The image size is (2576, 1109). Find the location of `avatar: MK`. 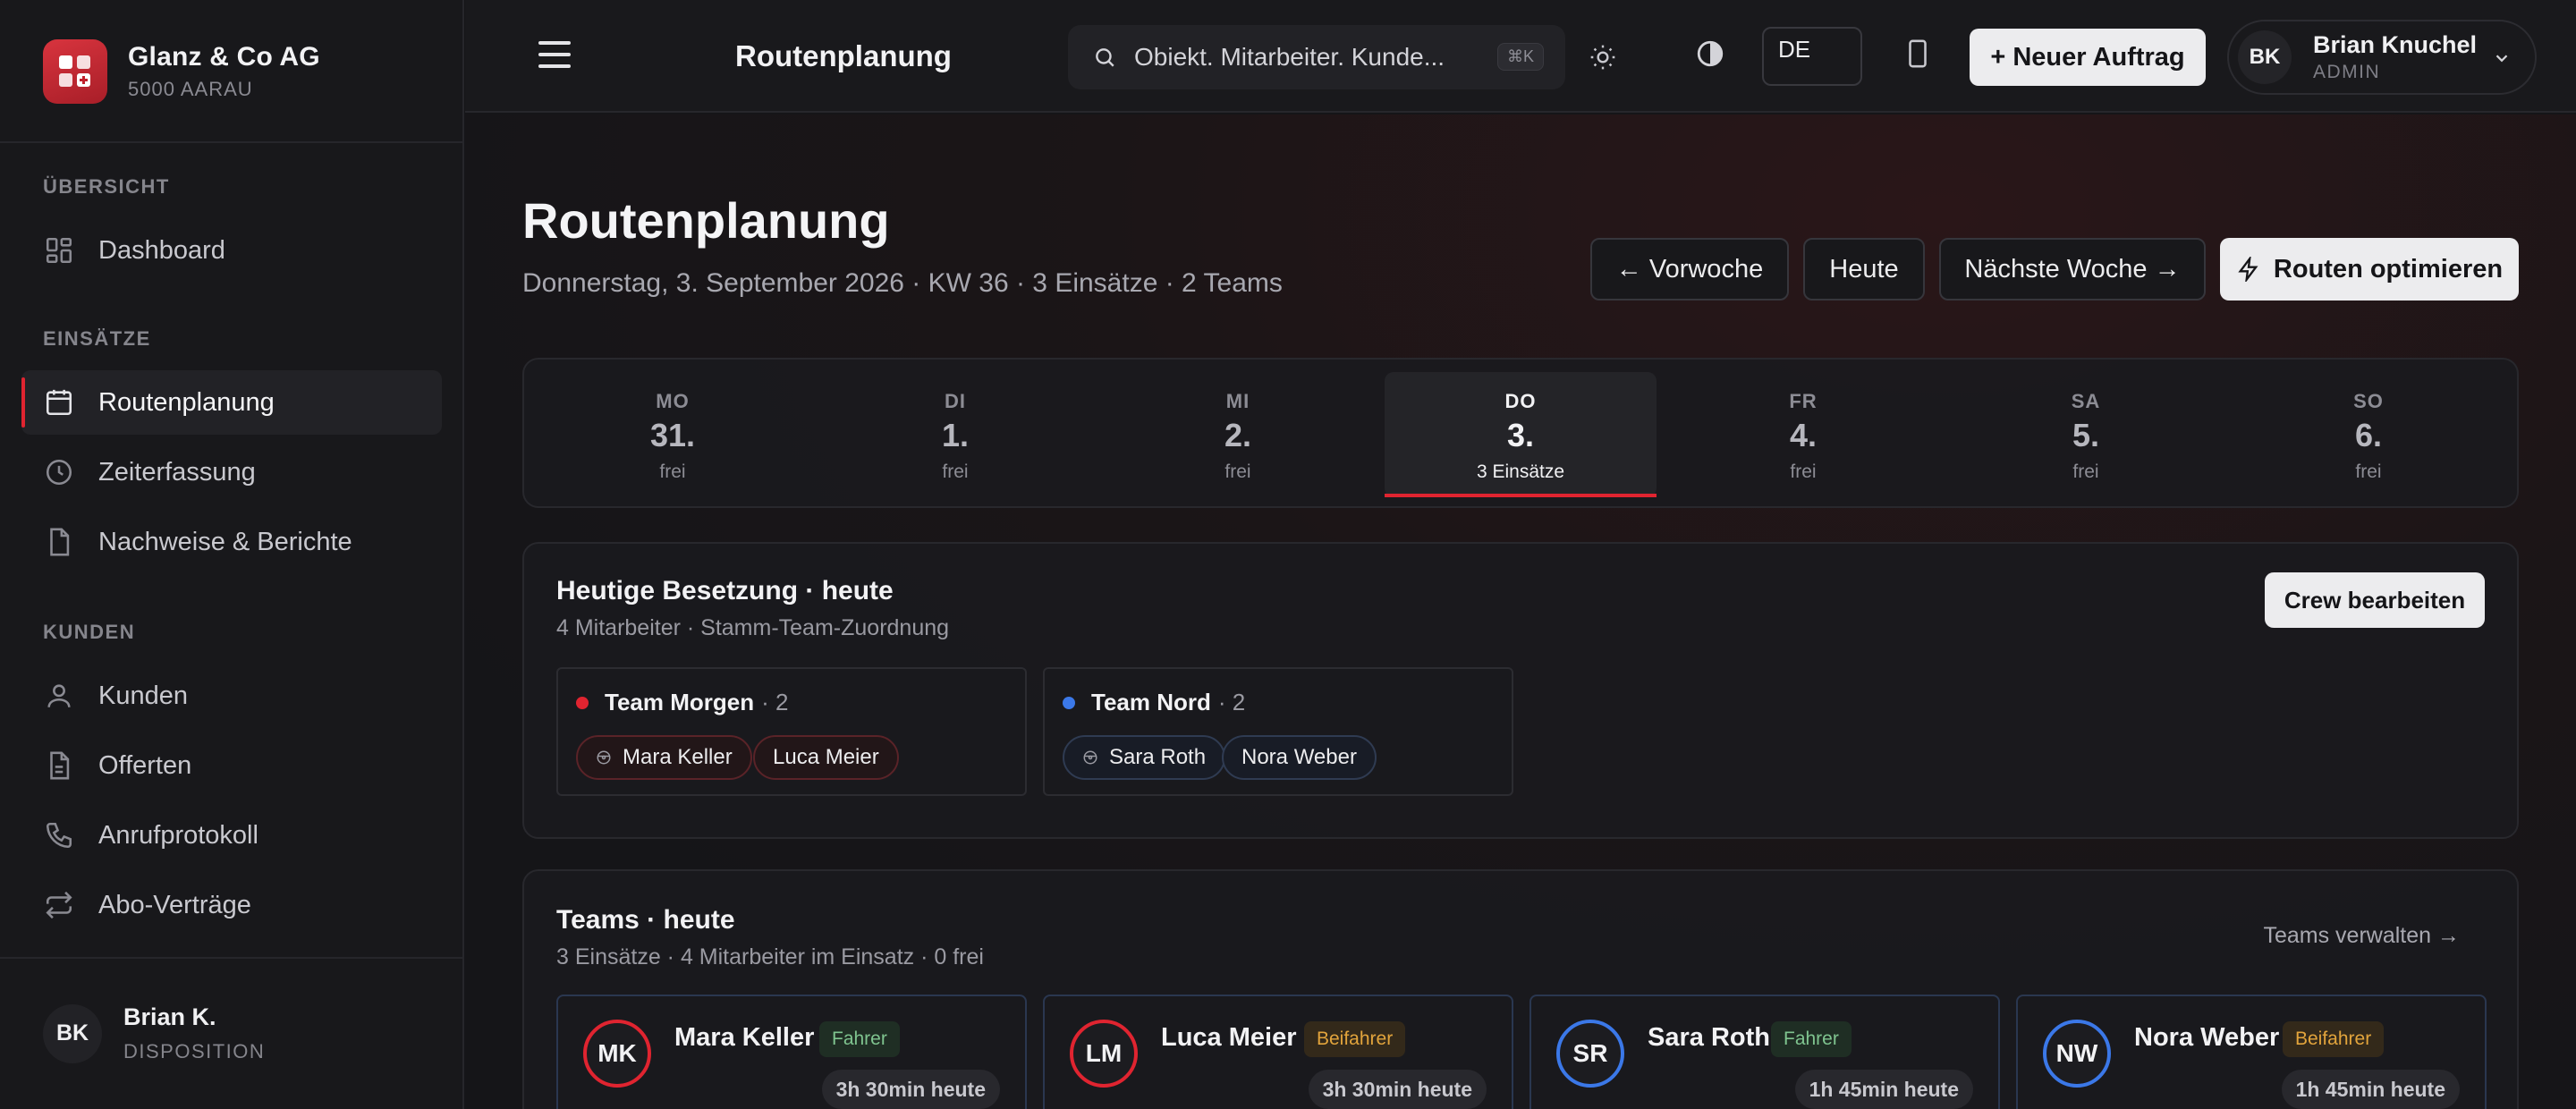

avatar: MK is located at coordinates (617, 1054).